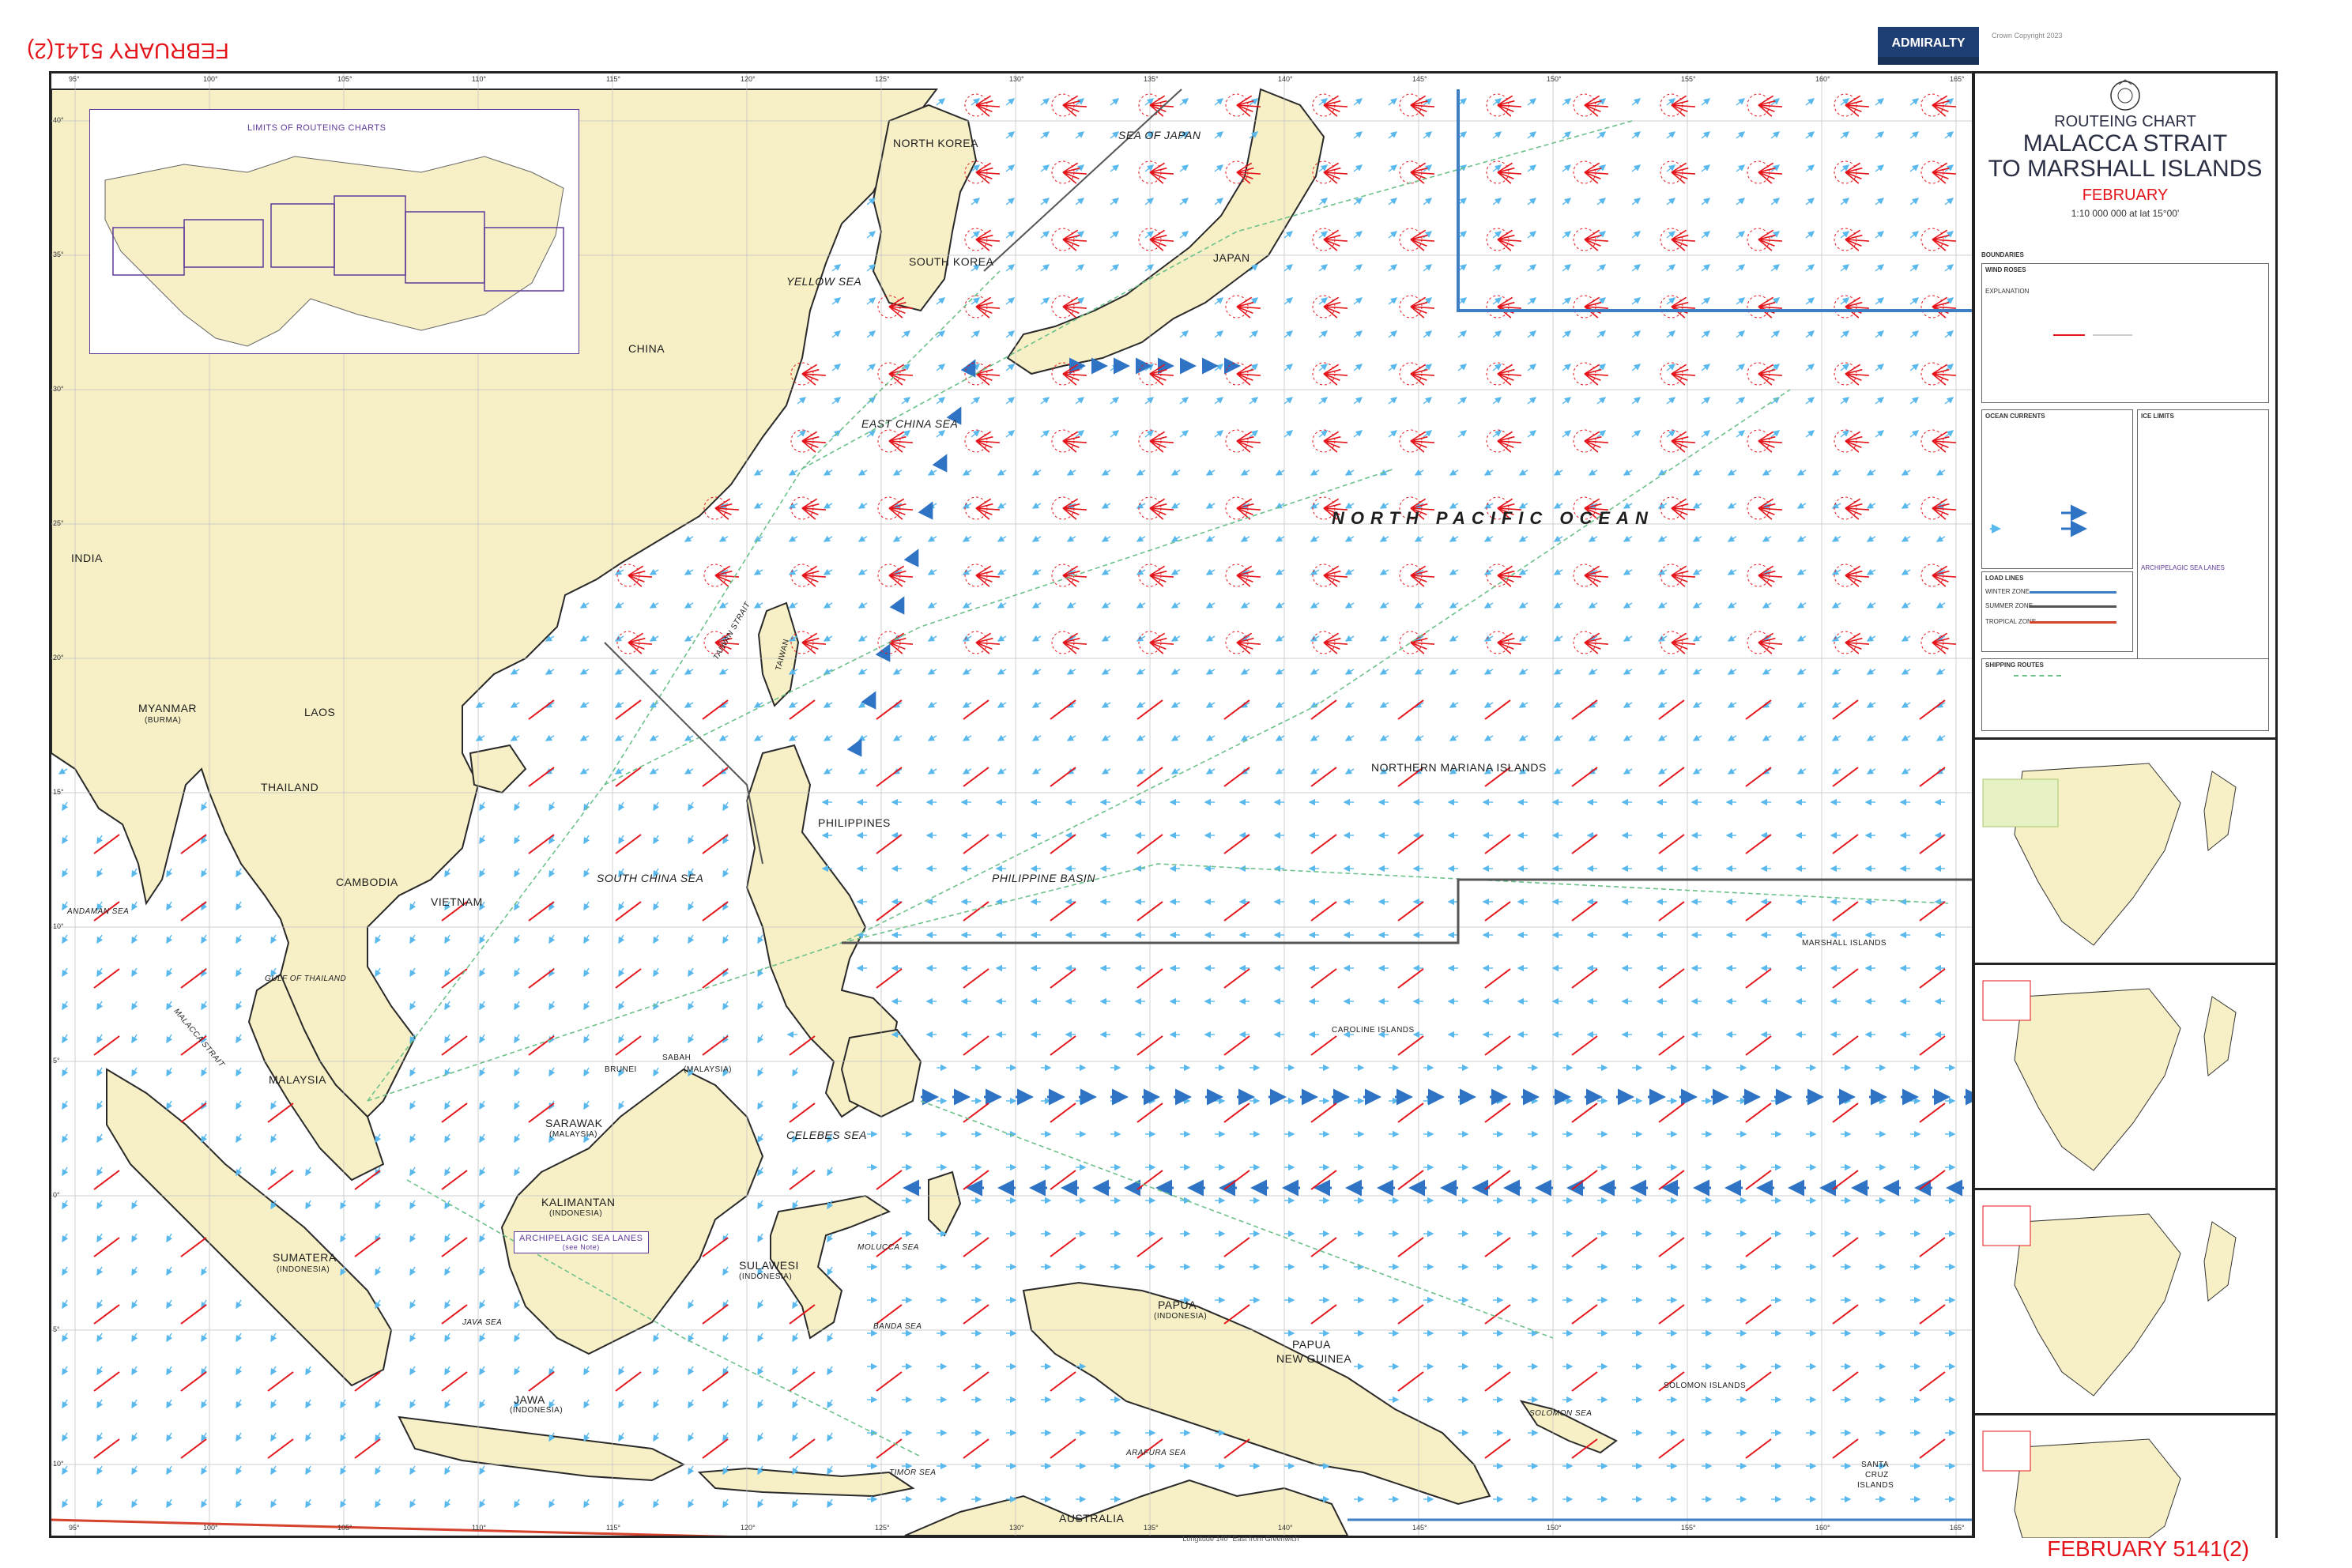 The width and height of the screenshot is (2352, 1568). Describe the element at coordinates (889, 1247) in the screenshot. I see `label-molucca-sea: MOLUCCA SEA` at that location.